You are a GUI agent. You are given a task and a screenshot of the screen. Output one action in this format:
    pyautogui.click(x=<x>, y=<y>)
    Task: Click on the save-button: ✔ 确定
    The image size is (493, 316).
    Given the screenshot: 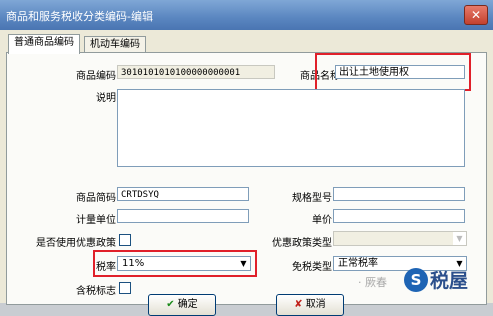 What is the action you would take?
    pyautogui.click(x=182, y=305)
    